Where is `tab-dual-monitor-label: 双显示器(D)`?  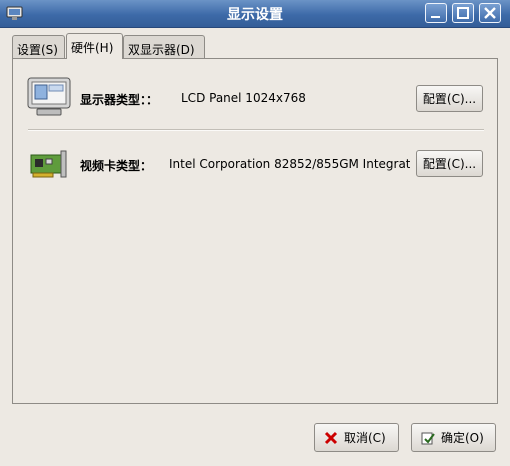 tab-dual-monitor-label: 双显示器(D) is located at coordinates (161, 50).